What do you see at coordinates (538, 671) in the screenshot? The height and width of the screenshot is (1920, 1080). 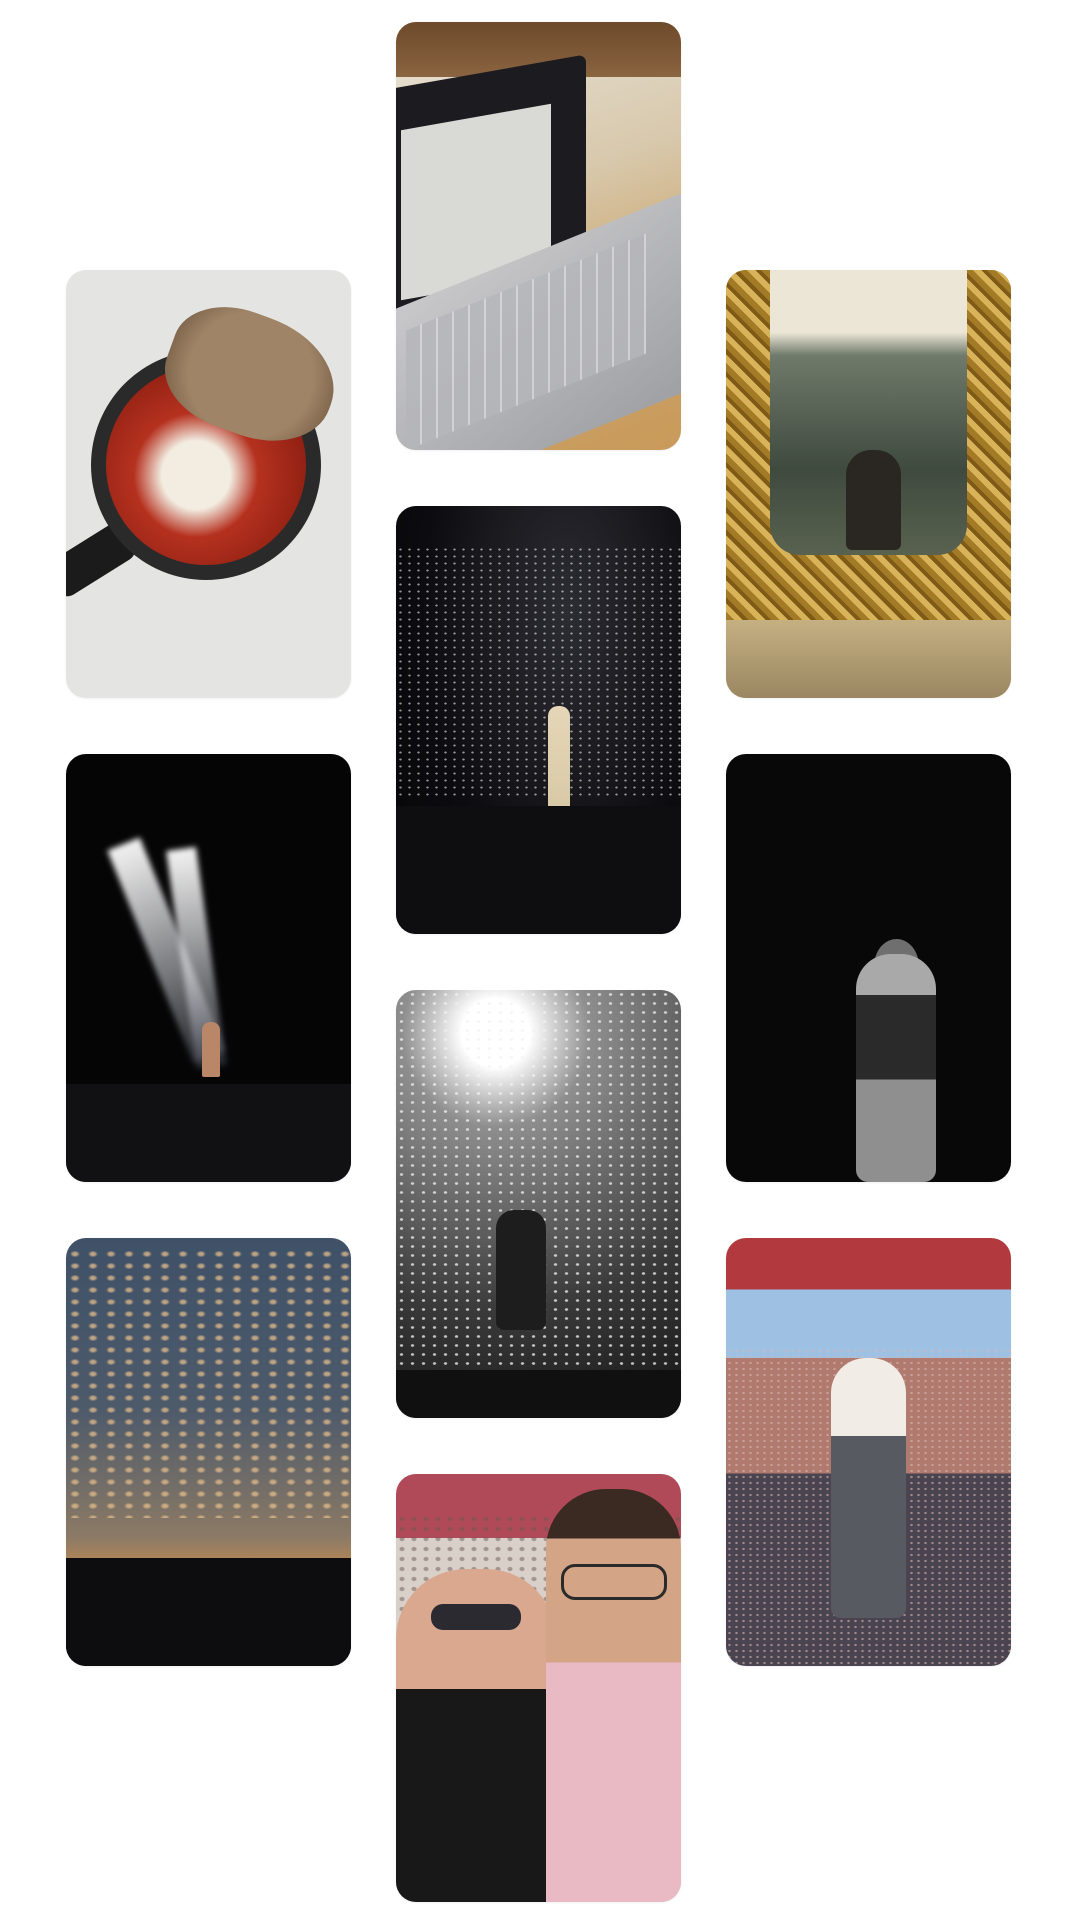 I see `phone-lights` at bounding box center [538, 671].